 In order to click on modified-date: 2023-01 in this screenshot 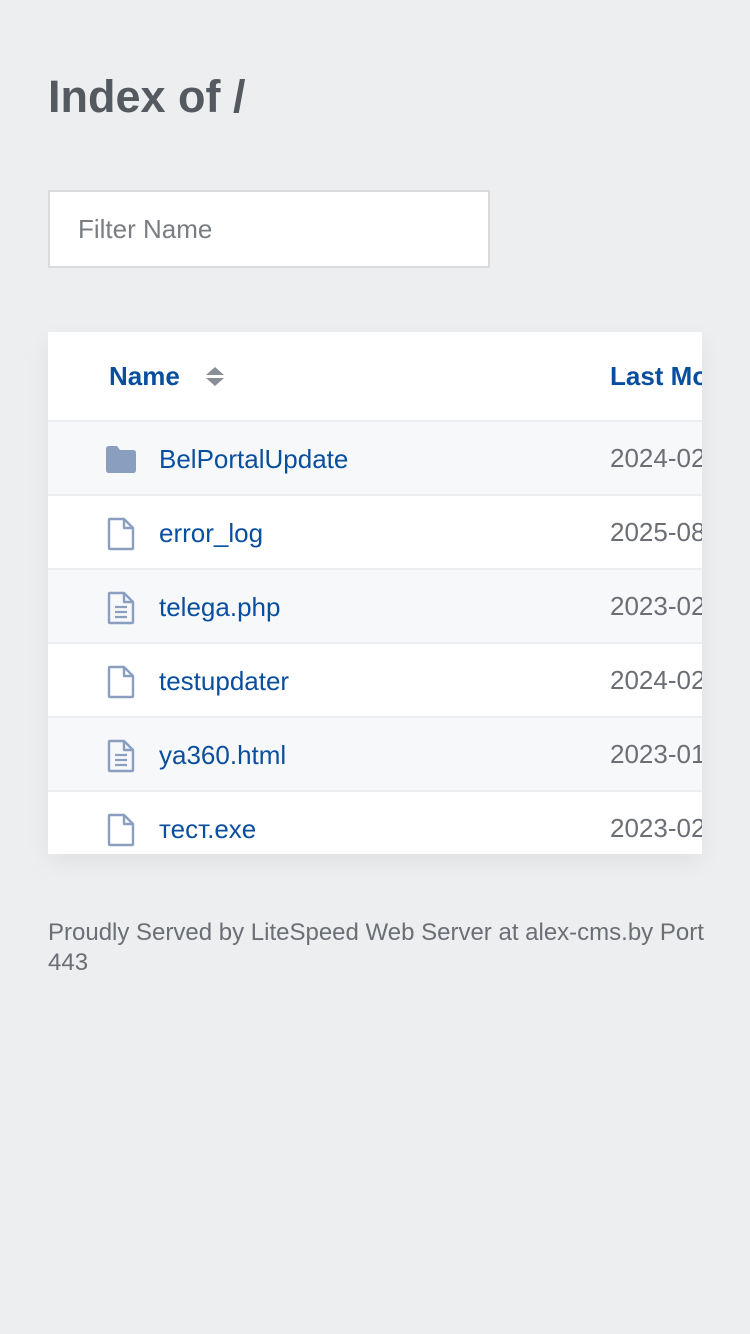, I will do `click(656, 754)`.